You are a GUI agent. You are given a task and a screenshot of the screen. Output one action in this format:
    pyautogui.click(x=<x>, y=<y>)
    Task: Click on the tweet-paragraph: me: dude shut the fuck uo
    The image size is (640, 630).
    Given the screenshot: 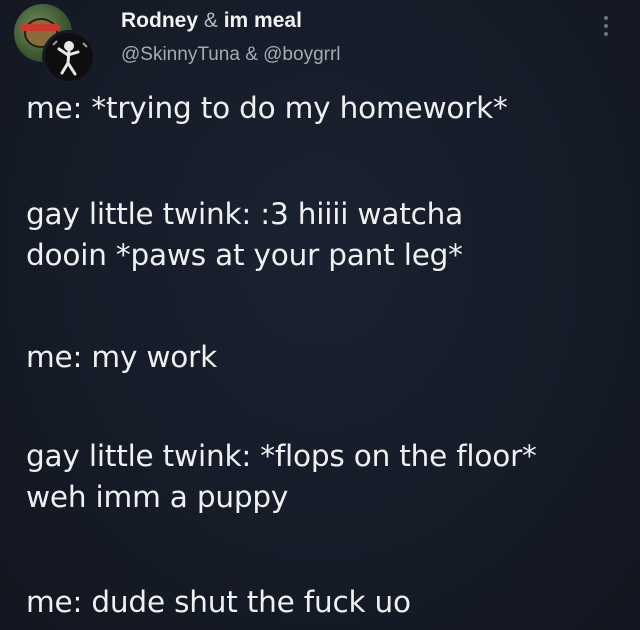 What is the action you would take?
    pyautogui.click(x=218, y=602)
    